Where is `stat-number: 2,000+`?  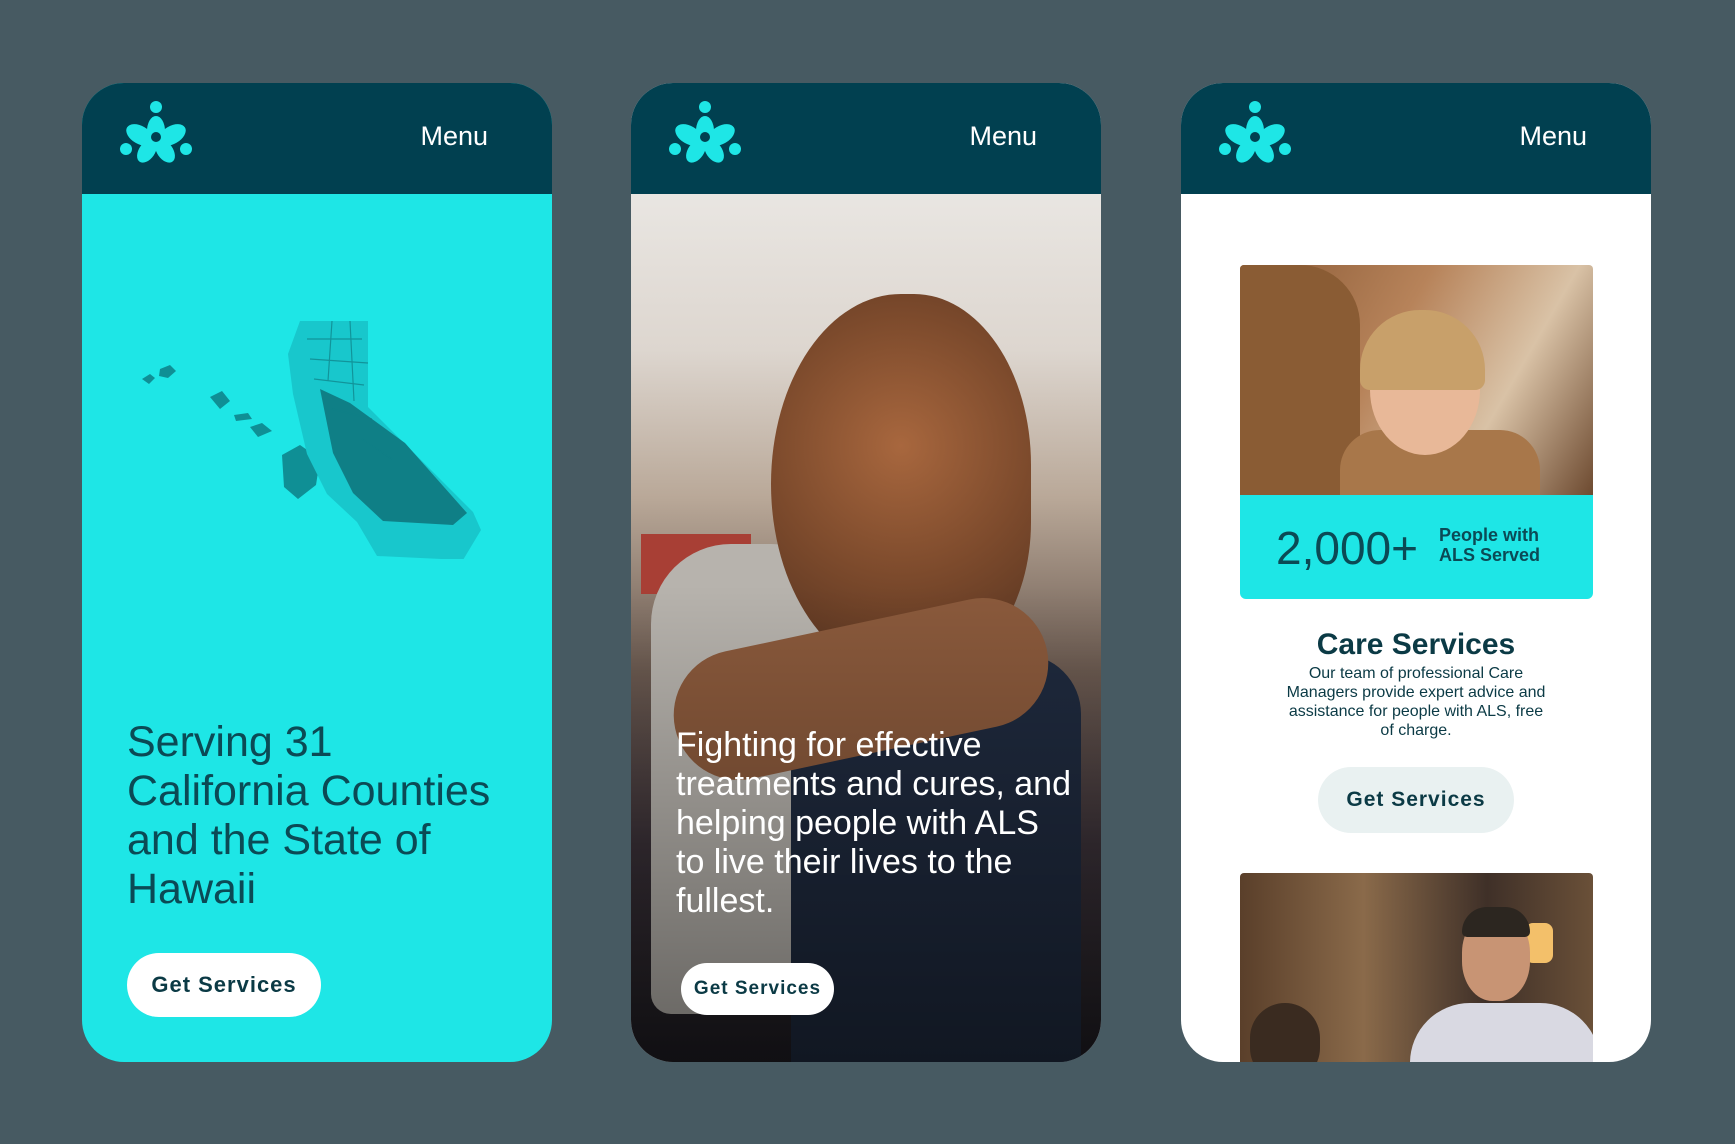
stat-number: 2,000+ is located at coordinates (1347, 548).